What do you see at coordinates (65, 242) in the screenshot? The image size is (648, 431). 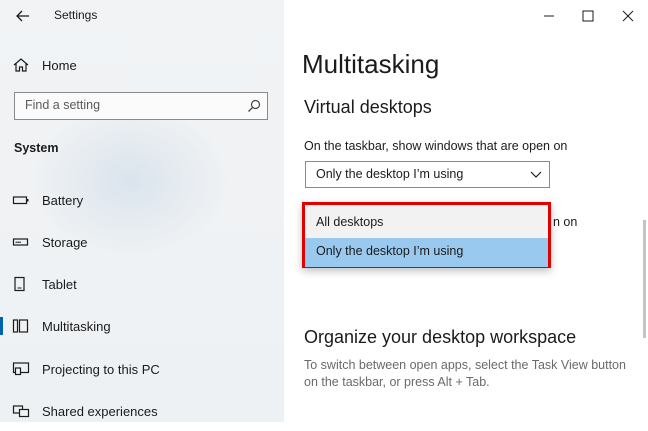 I see `sidebar-item-label: Storage` at bounding box center [65, 242].